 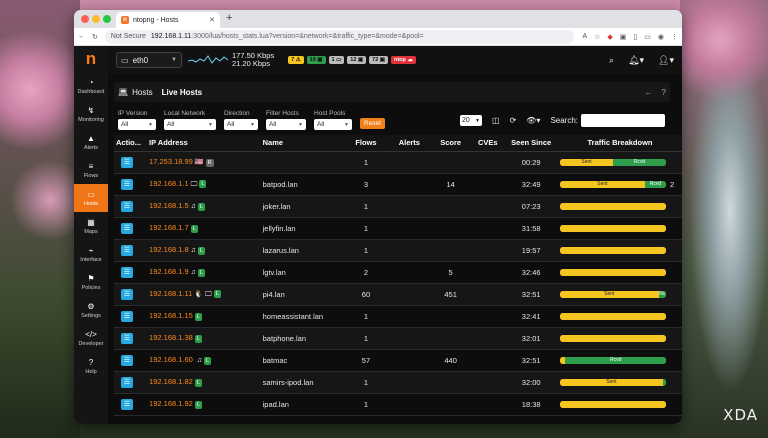 What do you see at coordinates (149, 60) in the screenshot?
I see `interface-selector: ▭ eth0 ▼` at bounding box center [149, 60].